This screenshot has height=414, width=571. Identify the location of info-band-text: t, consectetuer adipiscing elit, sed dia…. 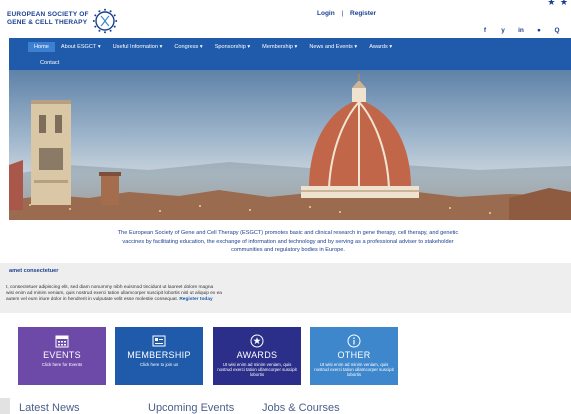
(286, 294).